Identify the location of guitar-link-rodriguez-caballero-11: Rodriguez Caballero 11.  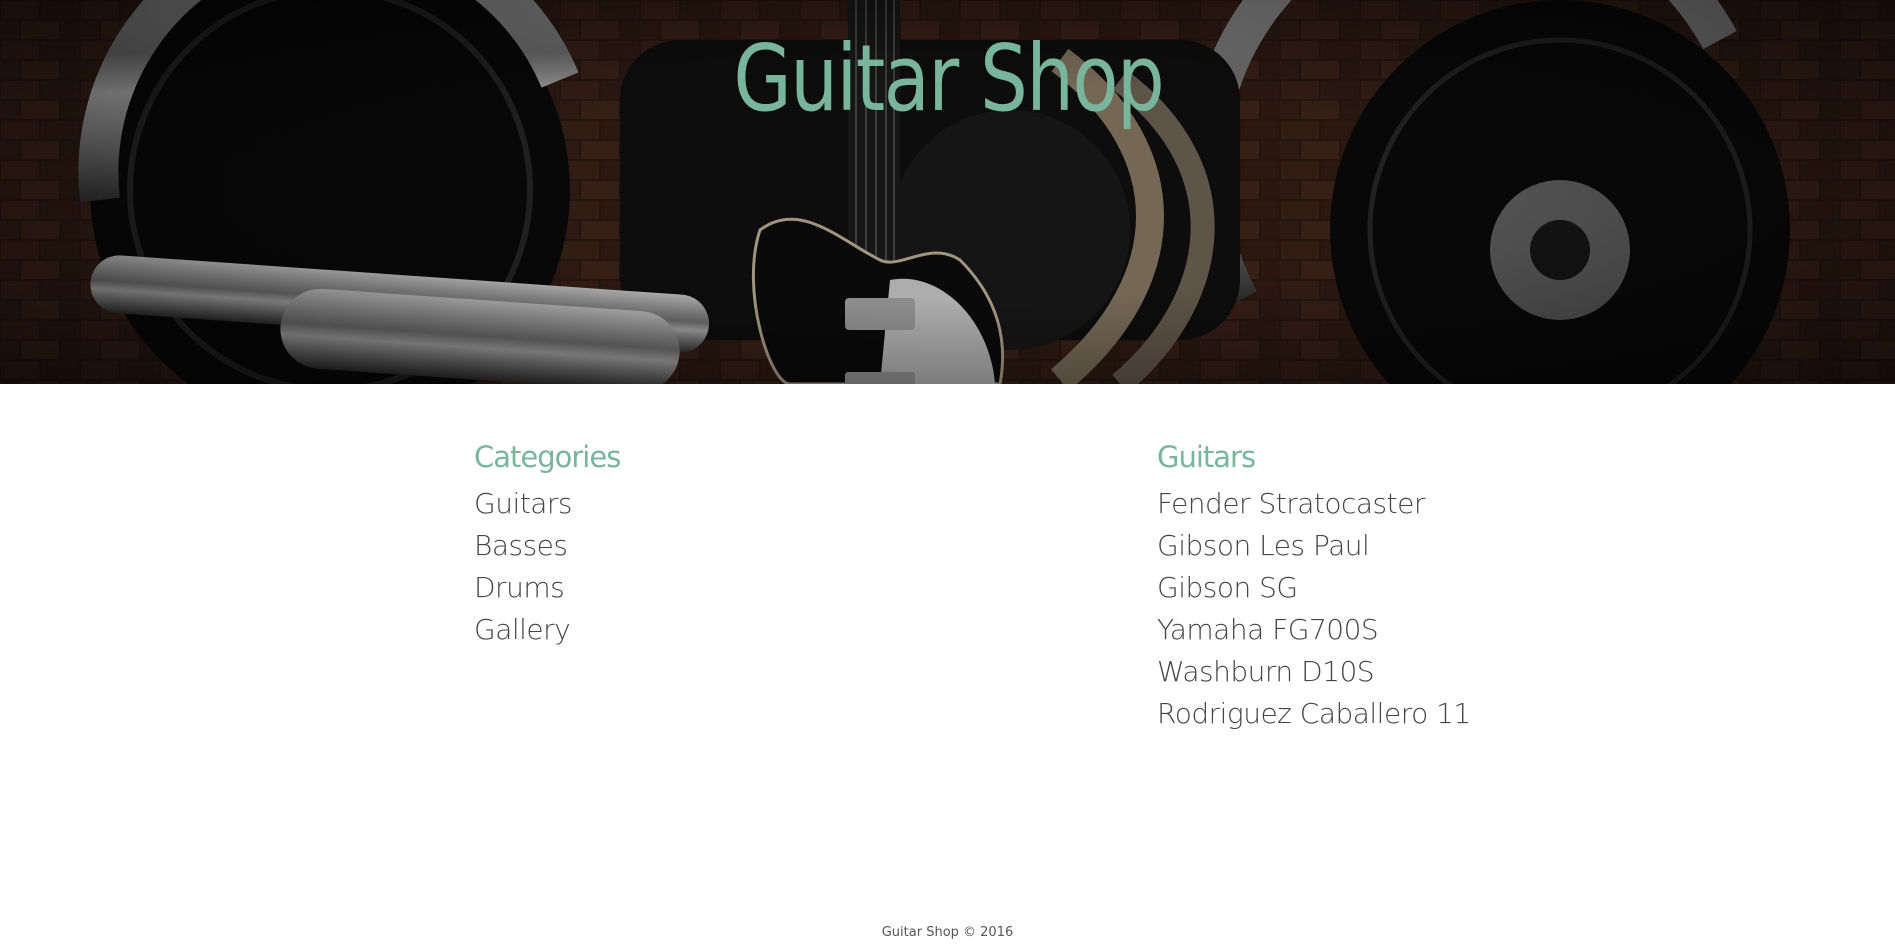
(1314, 713).